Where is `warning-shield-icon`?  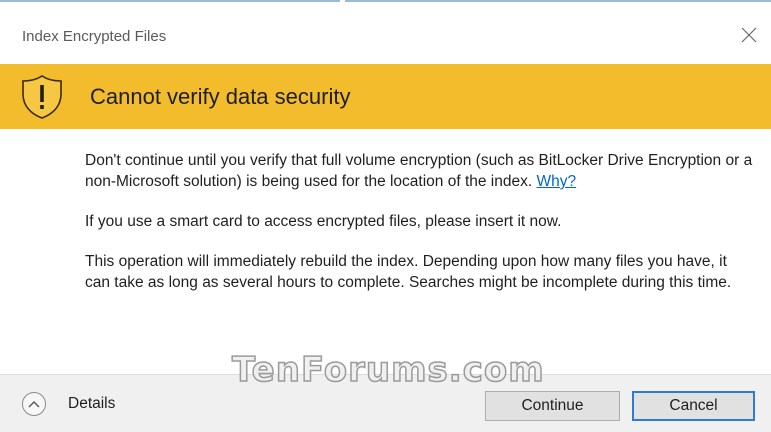
warning-shield-icon is located at coordinates (42, 97).